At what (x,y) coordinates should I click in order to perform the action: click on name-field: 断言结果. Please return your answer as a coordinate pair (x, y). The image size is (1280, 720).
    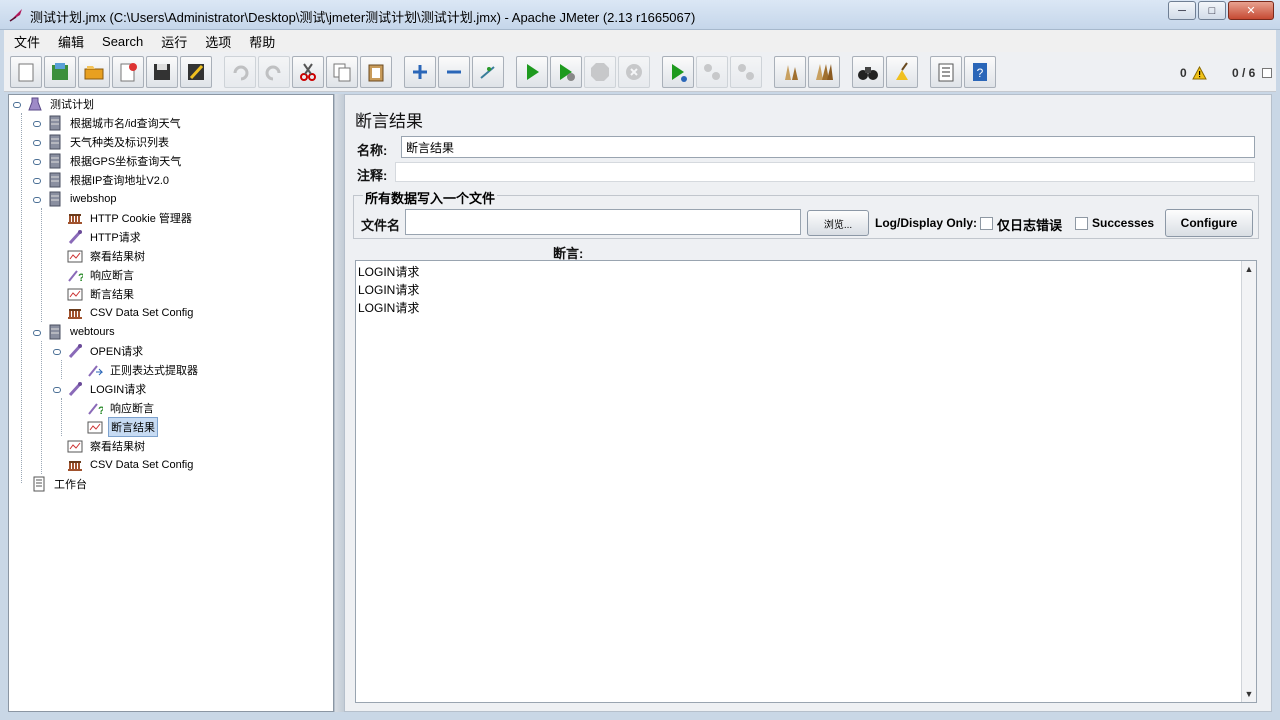
    Looking at the image, I should click on (828, 147).